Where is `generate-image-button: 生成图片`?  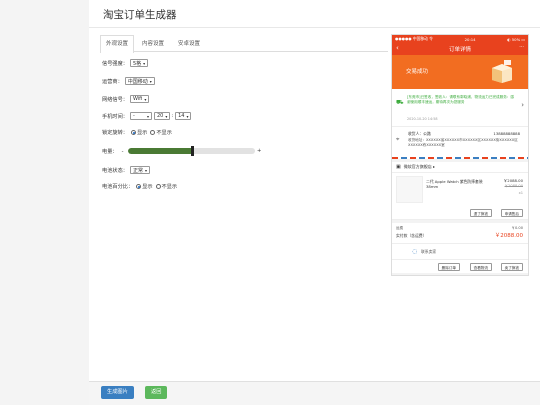
generate-image-button: 生成图片 is located at coordinates (117, 392).